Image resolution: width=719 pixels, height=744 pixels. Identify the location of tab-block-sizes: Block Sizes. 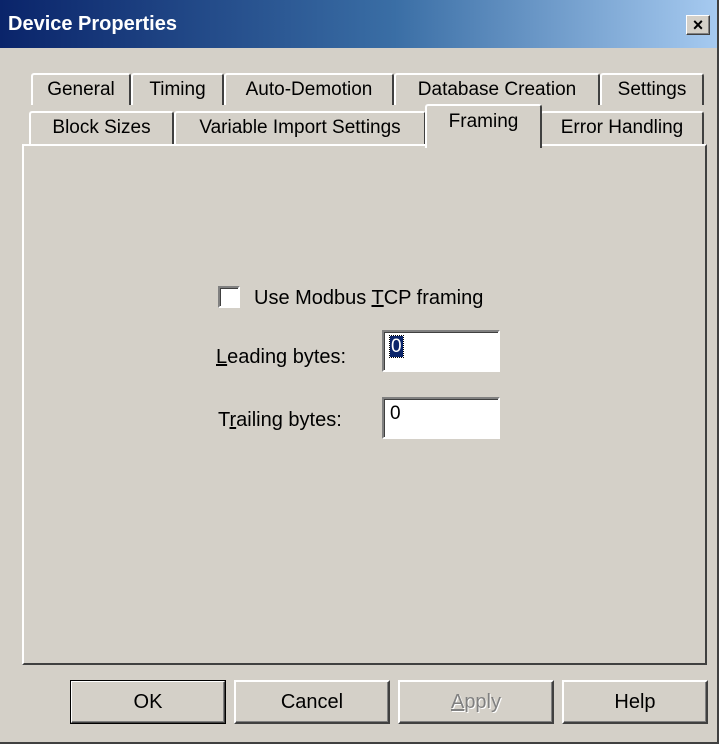
(101, 128).